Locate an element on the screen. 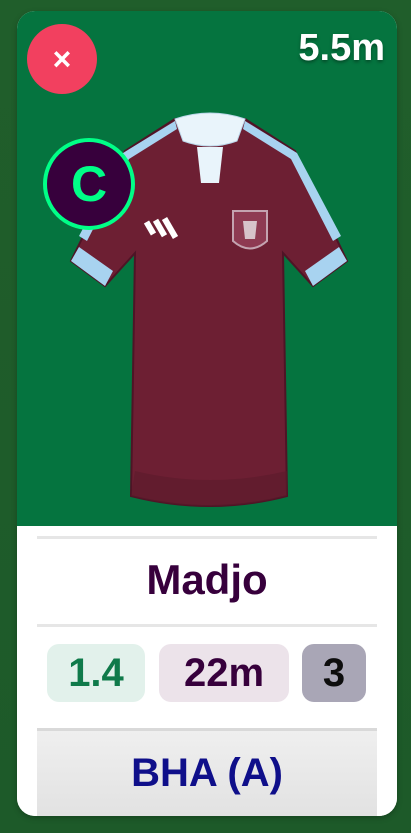 This screenshot has height=833, width=411. close-button: × is located at coordinates (62, 59).